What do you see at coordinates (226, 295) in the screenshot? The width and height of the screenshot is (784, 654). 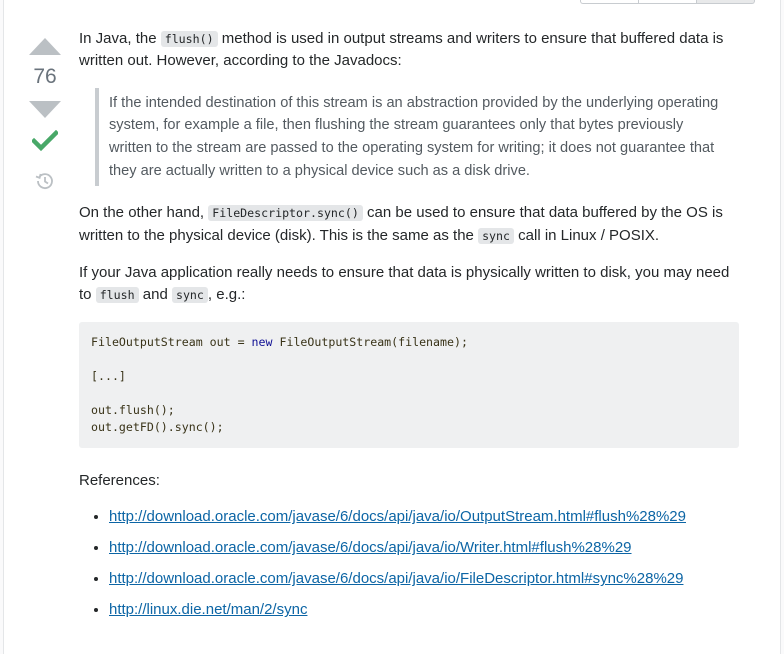 I see `app-text-3: , e.g.:` at bounding box center [226, 295].